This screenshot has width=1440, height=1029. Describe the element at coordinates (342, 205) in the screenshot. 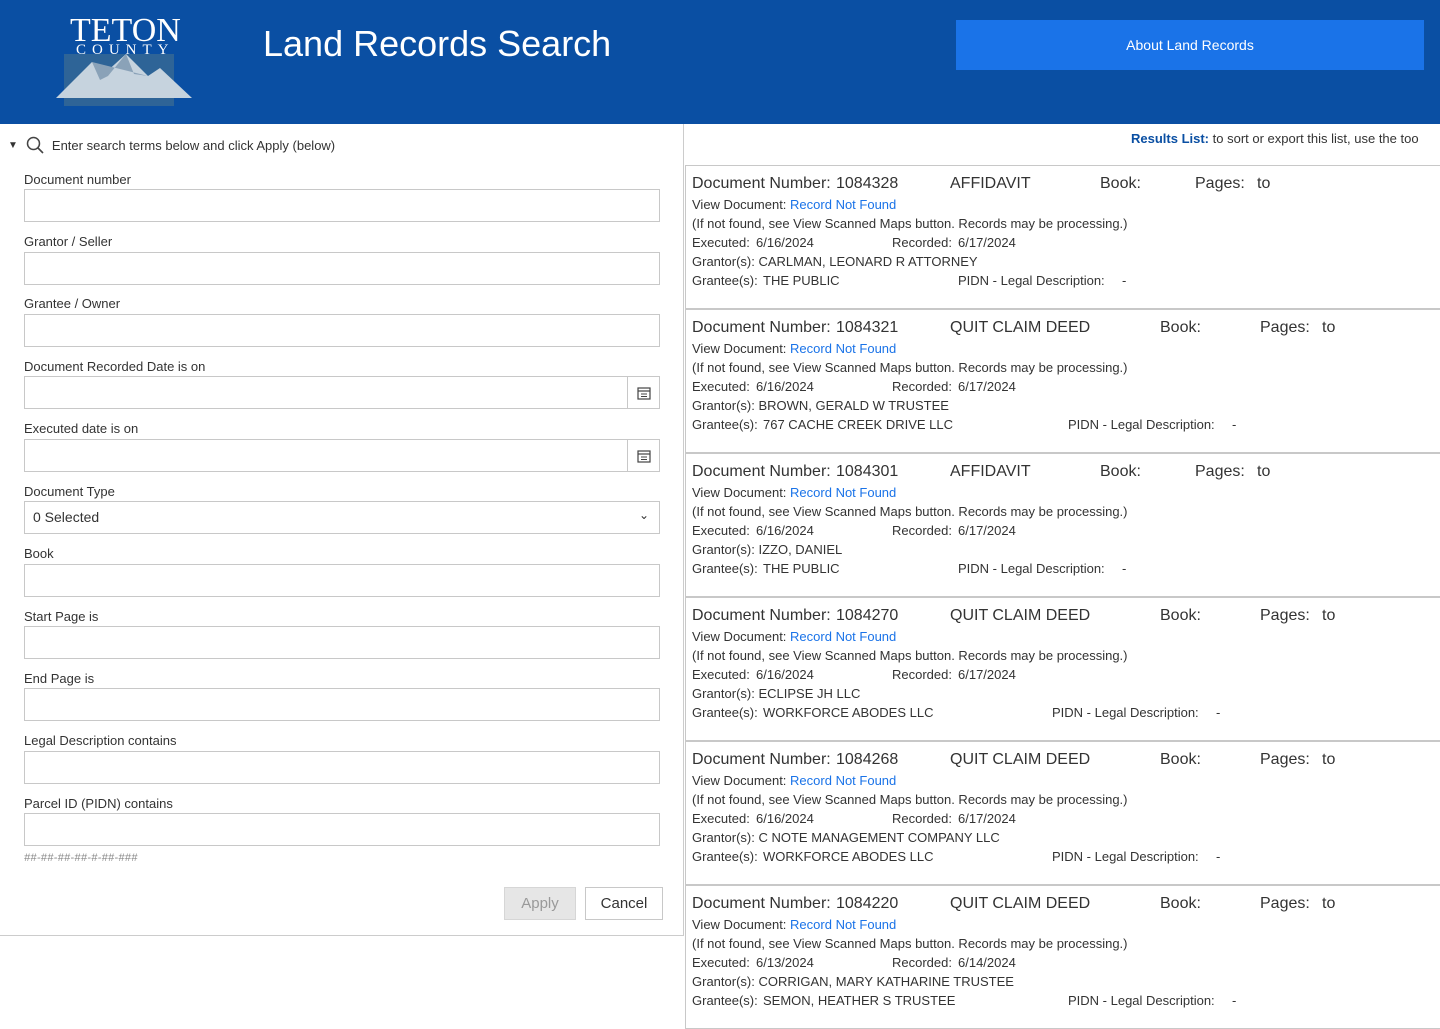

I see `document-number-input` at that location.